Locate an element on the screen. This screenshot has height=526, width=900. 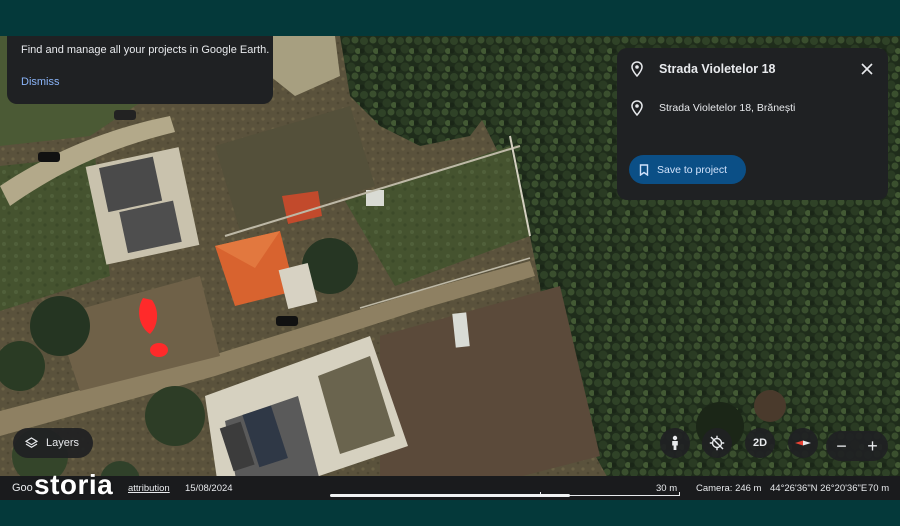
view-mode-button: 2D is located at coordinates (760, 443).